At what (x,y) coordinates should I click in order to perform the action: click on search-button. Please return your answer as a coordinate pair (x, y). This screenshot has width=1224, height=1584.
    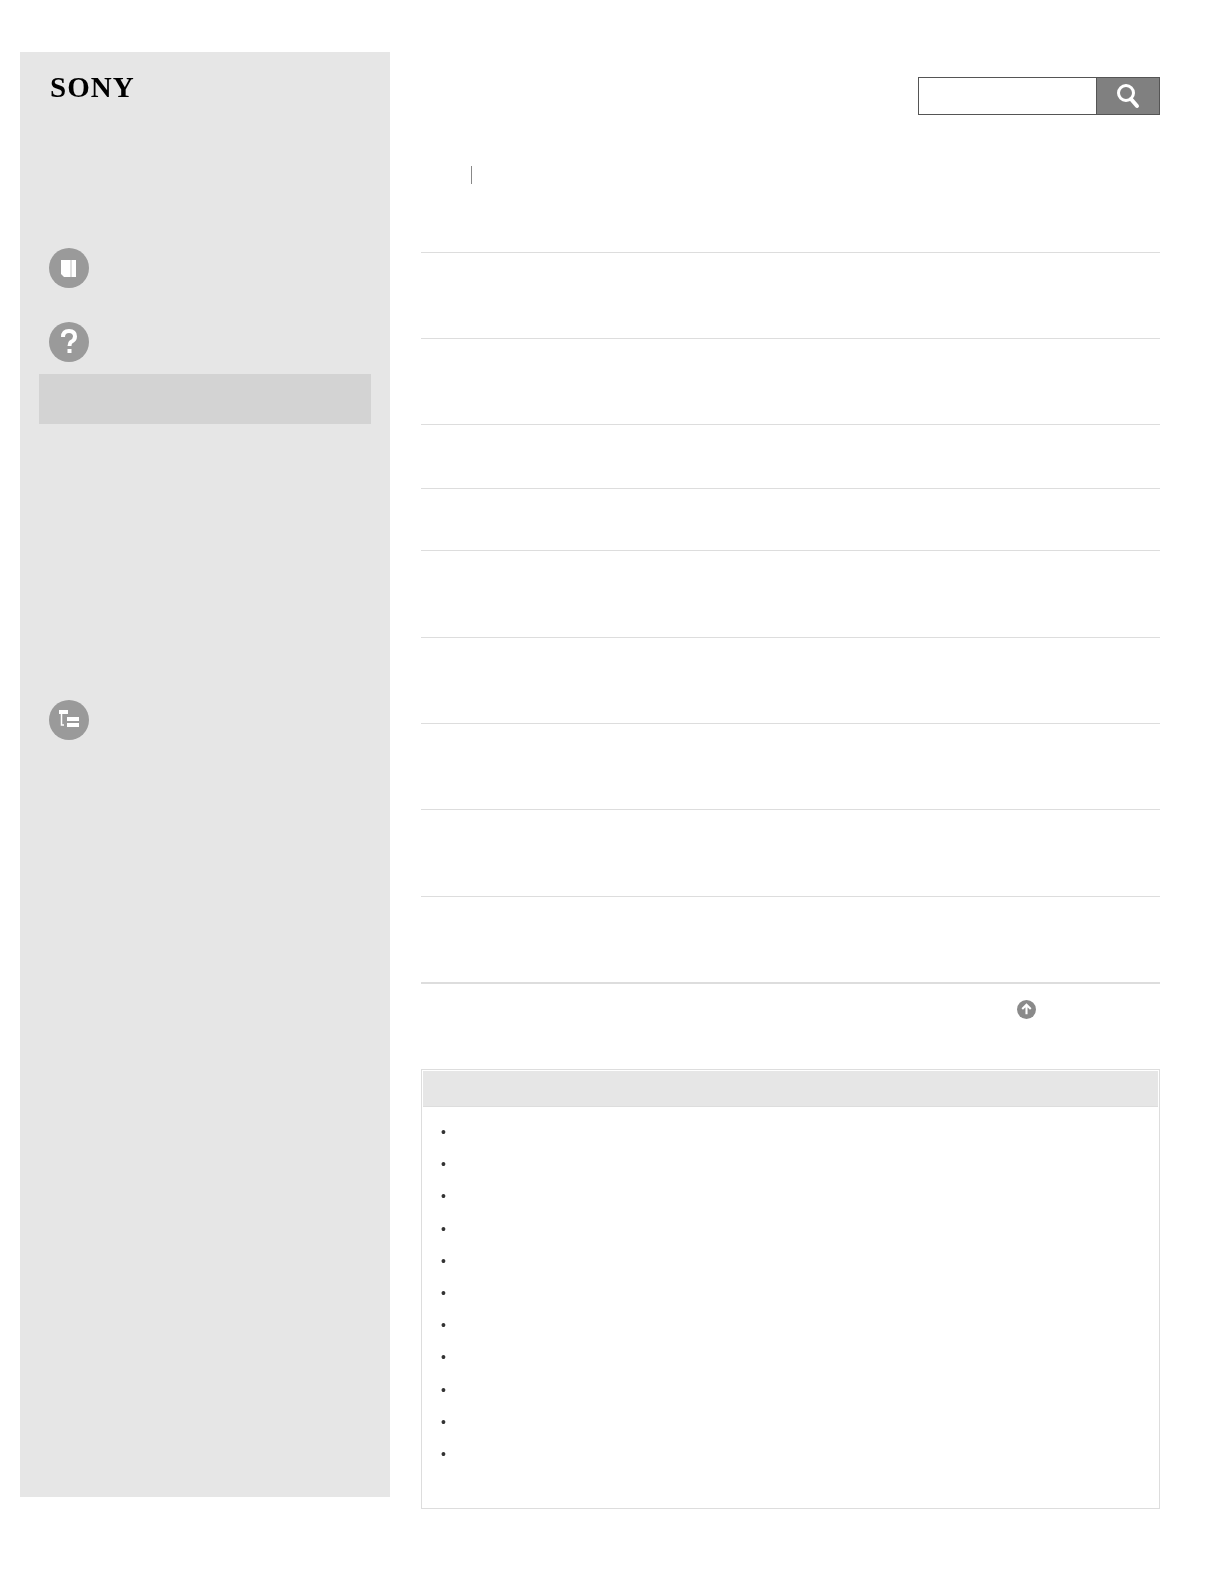
    Looking at the image, I should click on (1128, 96).